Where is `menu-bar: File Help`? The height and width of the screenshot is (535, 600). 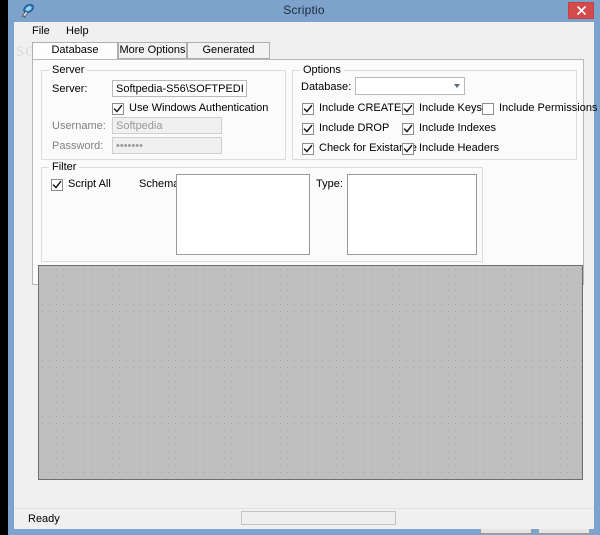
menu-bar: File Help is located at coordinates (304, 31).